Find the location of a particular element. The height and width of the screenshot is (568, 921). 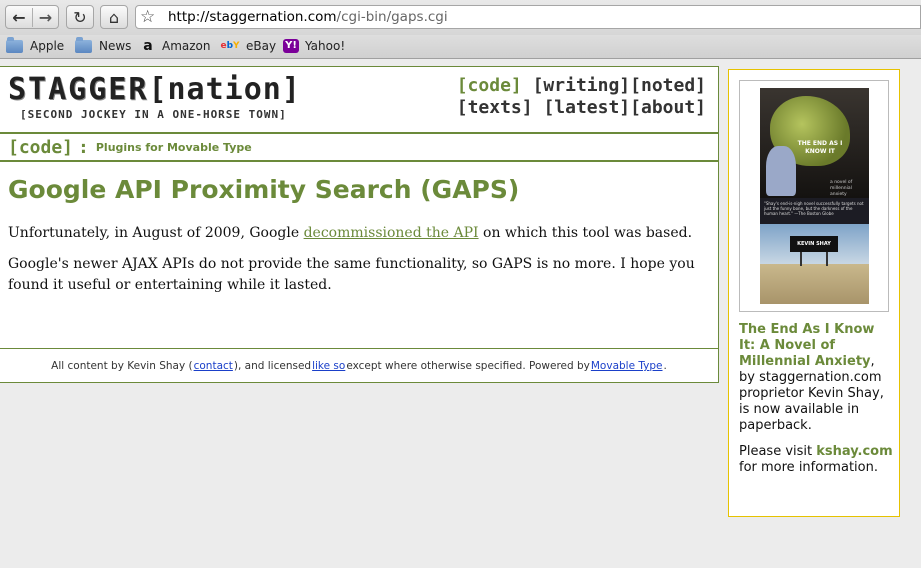

bookmark-label: Yahoo! is located at coordinates (325, 46).